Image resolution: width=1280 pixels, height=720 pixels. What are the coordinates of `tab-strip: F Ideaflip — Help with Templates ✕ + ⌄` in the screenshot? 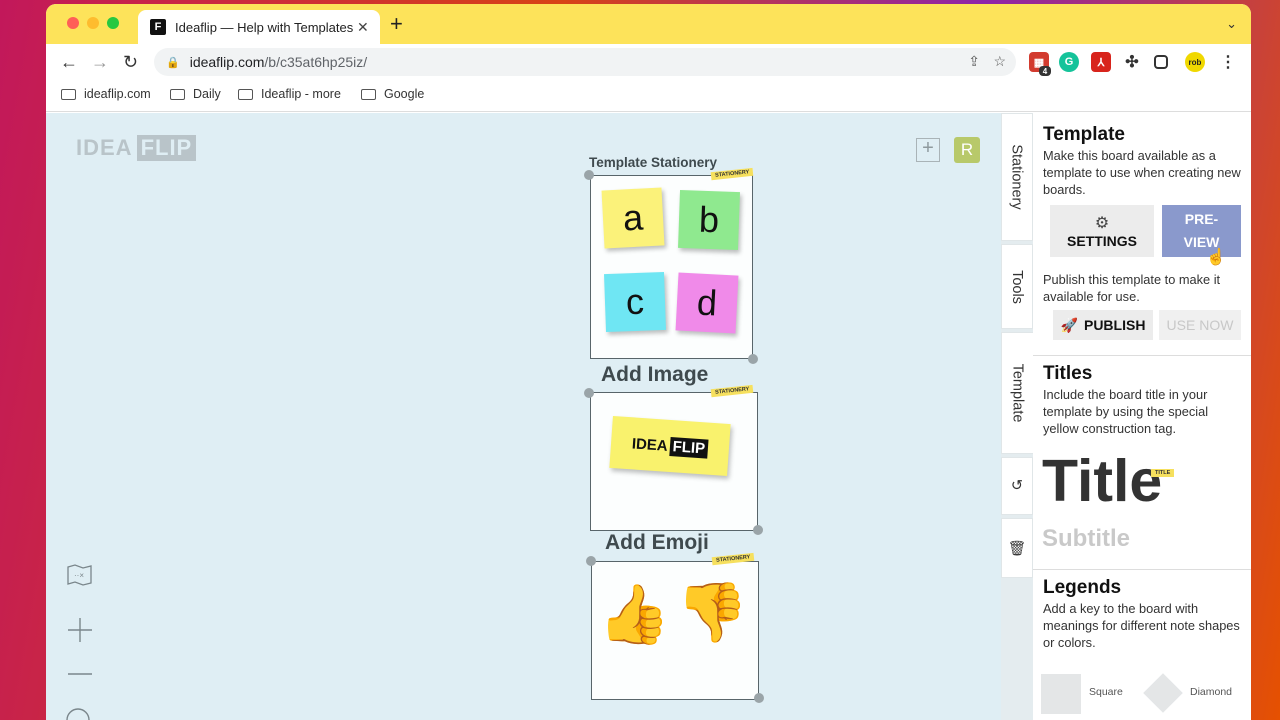 It's located at (648, 24).